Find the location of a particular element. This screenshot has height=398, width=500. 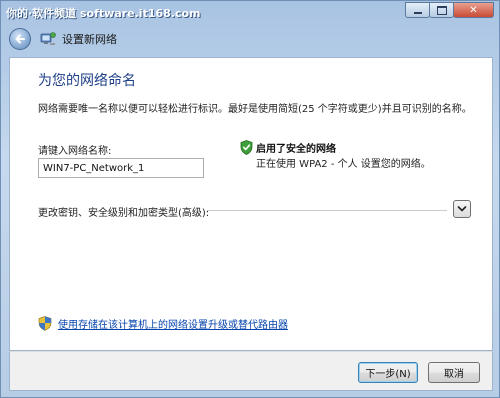

window-title: 设置新网络 is located at coordinates (89, 39).